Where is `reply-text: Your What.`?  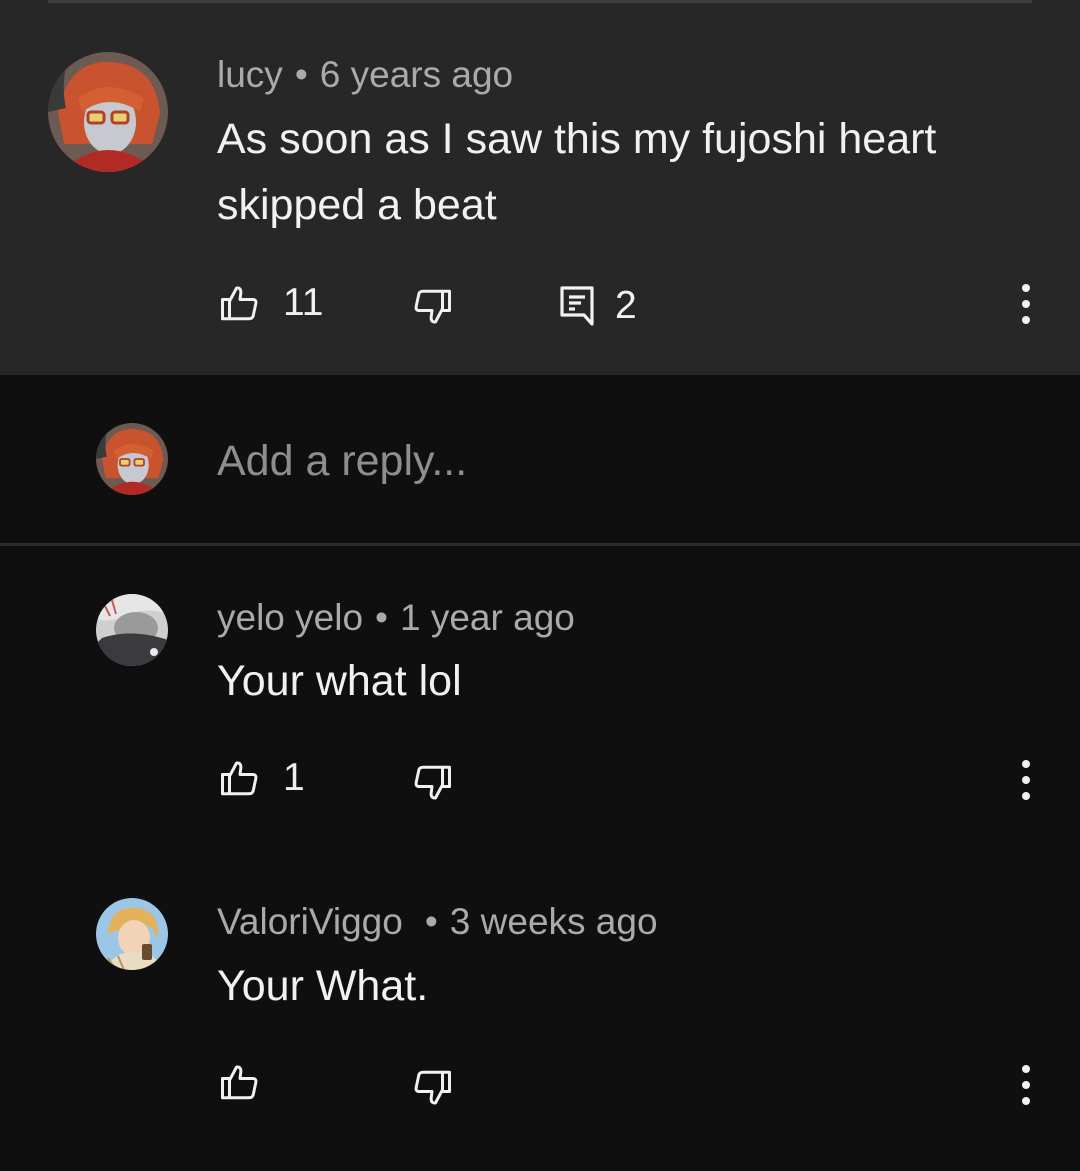
reply-text: Your What. is located at coordinates (323, 986).